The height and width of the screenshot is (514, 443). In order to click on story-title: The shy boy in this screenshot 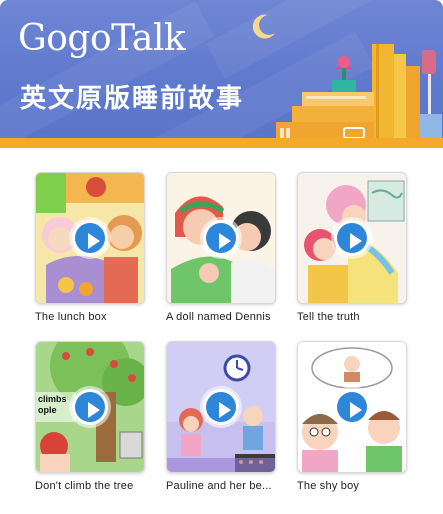, I will do `click(362, 486)`.